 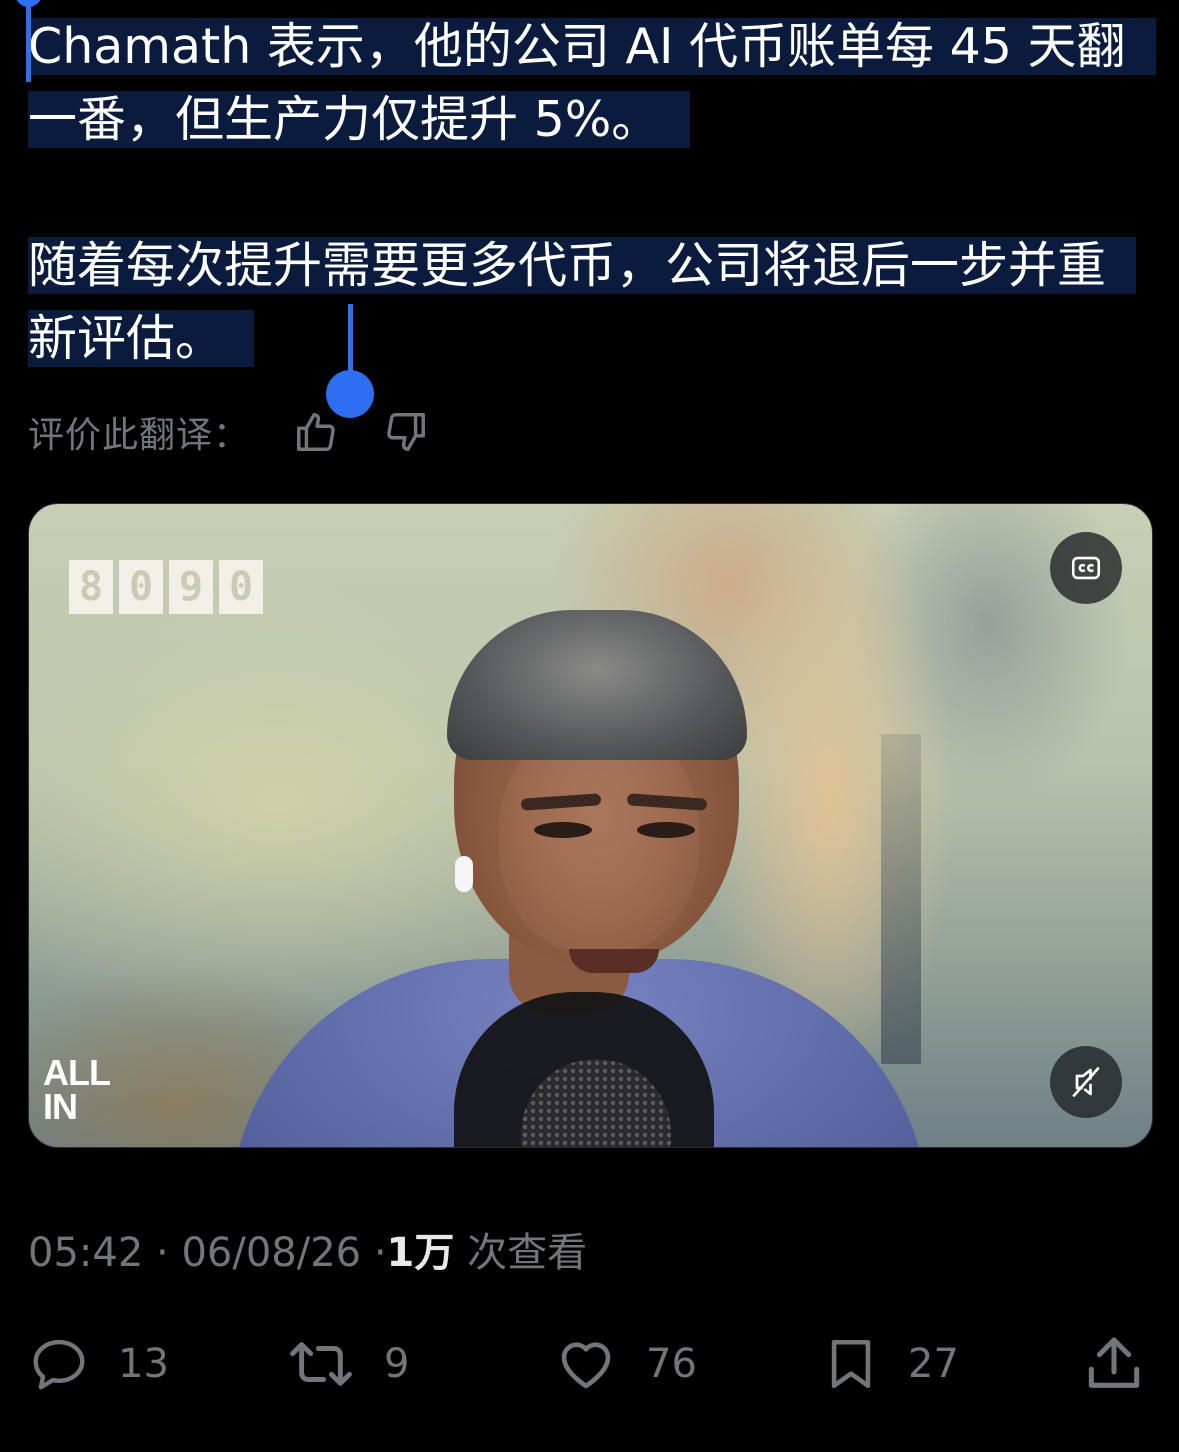 I want to click on reply-count: 13, so click(x=143, y=1364).